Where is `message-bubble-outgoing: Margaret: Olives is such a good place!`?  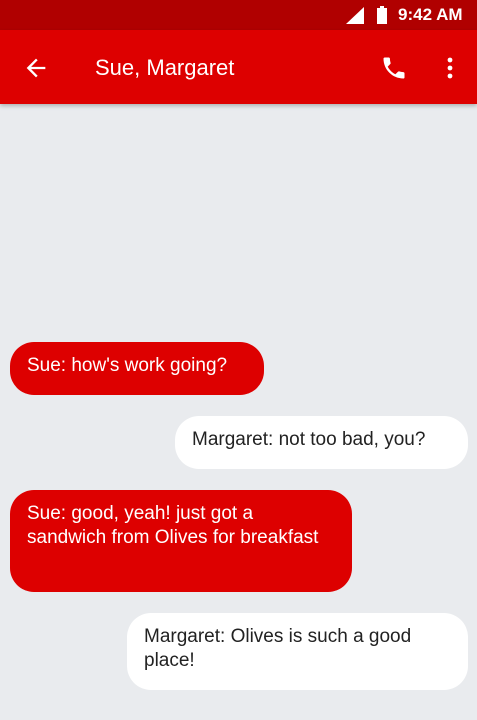
message-bubble-outgoing: Margaret: Olives is such a good place! is located at coordinates (297, 651).